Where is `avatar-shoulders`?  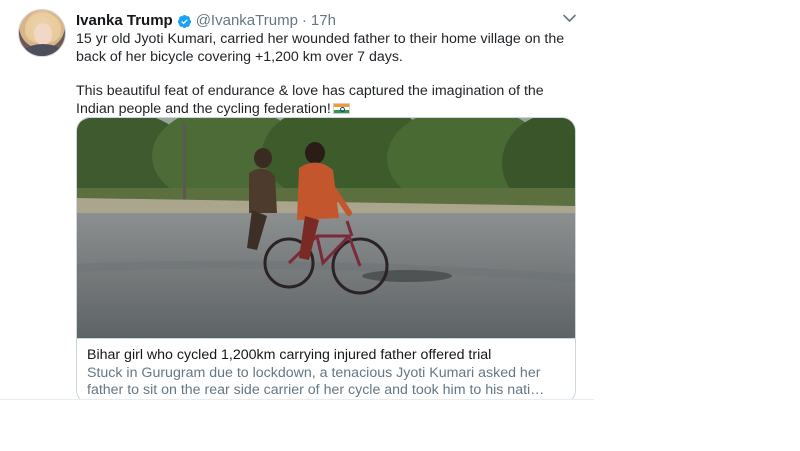 avatar-shoulders is located at coordinates (43, 50).